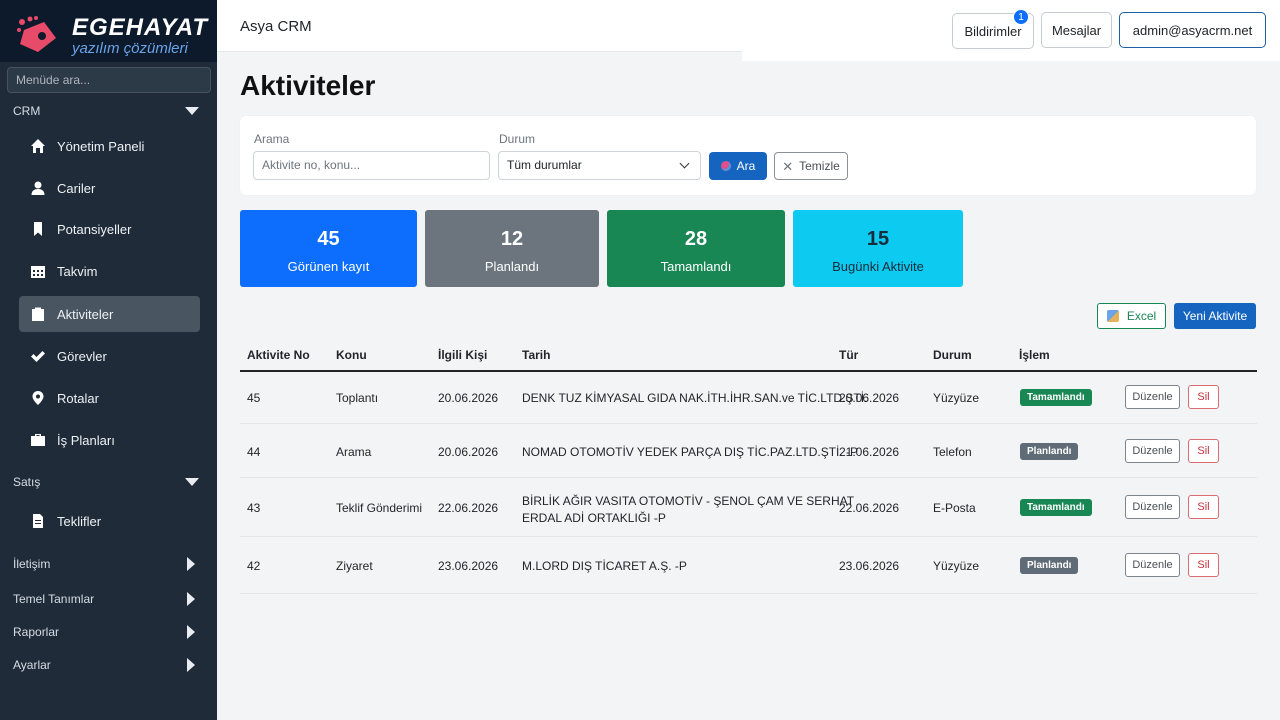  I want to click on section-temel-tanimlar: Temel Tanımlar, so click(106, 599).